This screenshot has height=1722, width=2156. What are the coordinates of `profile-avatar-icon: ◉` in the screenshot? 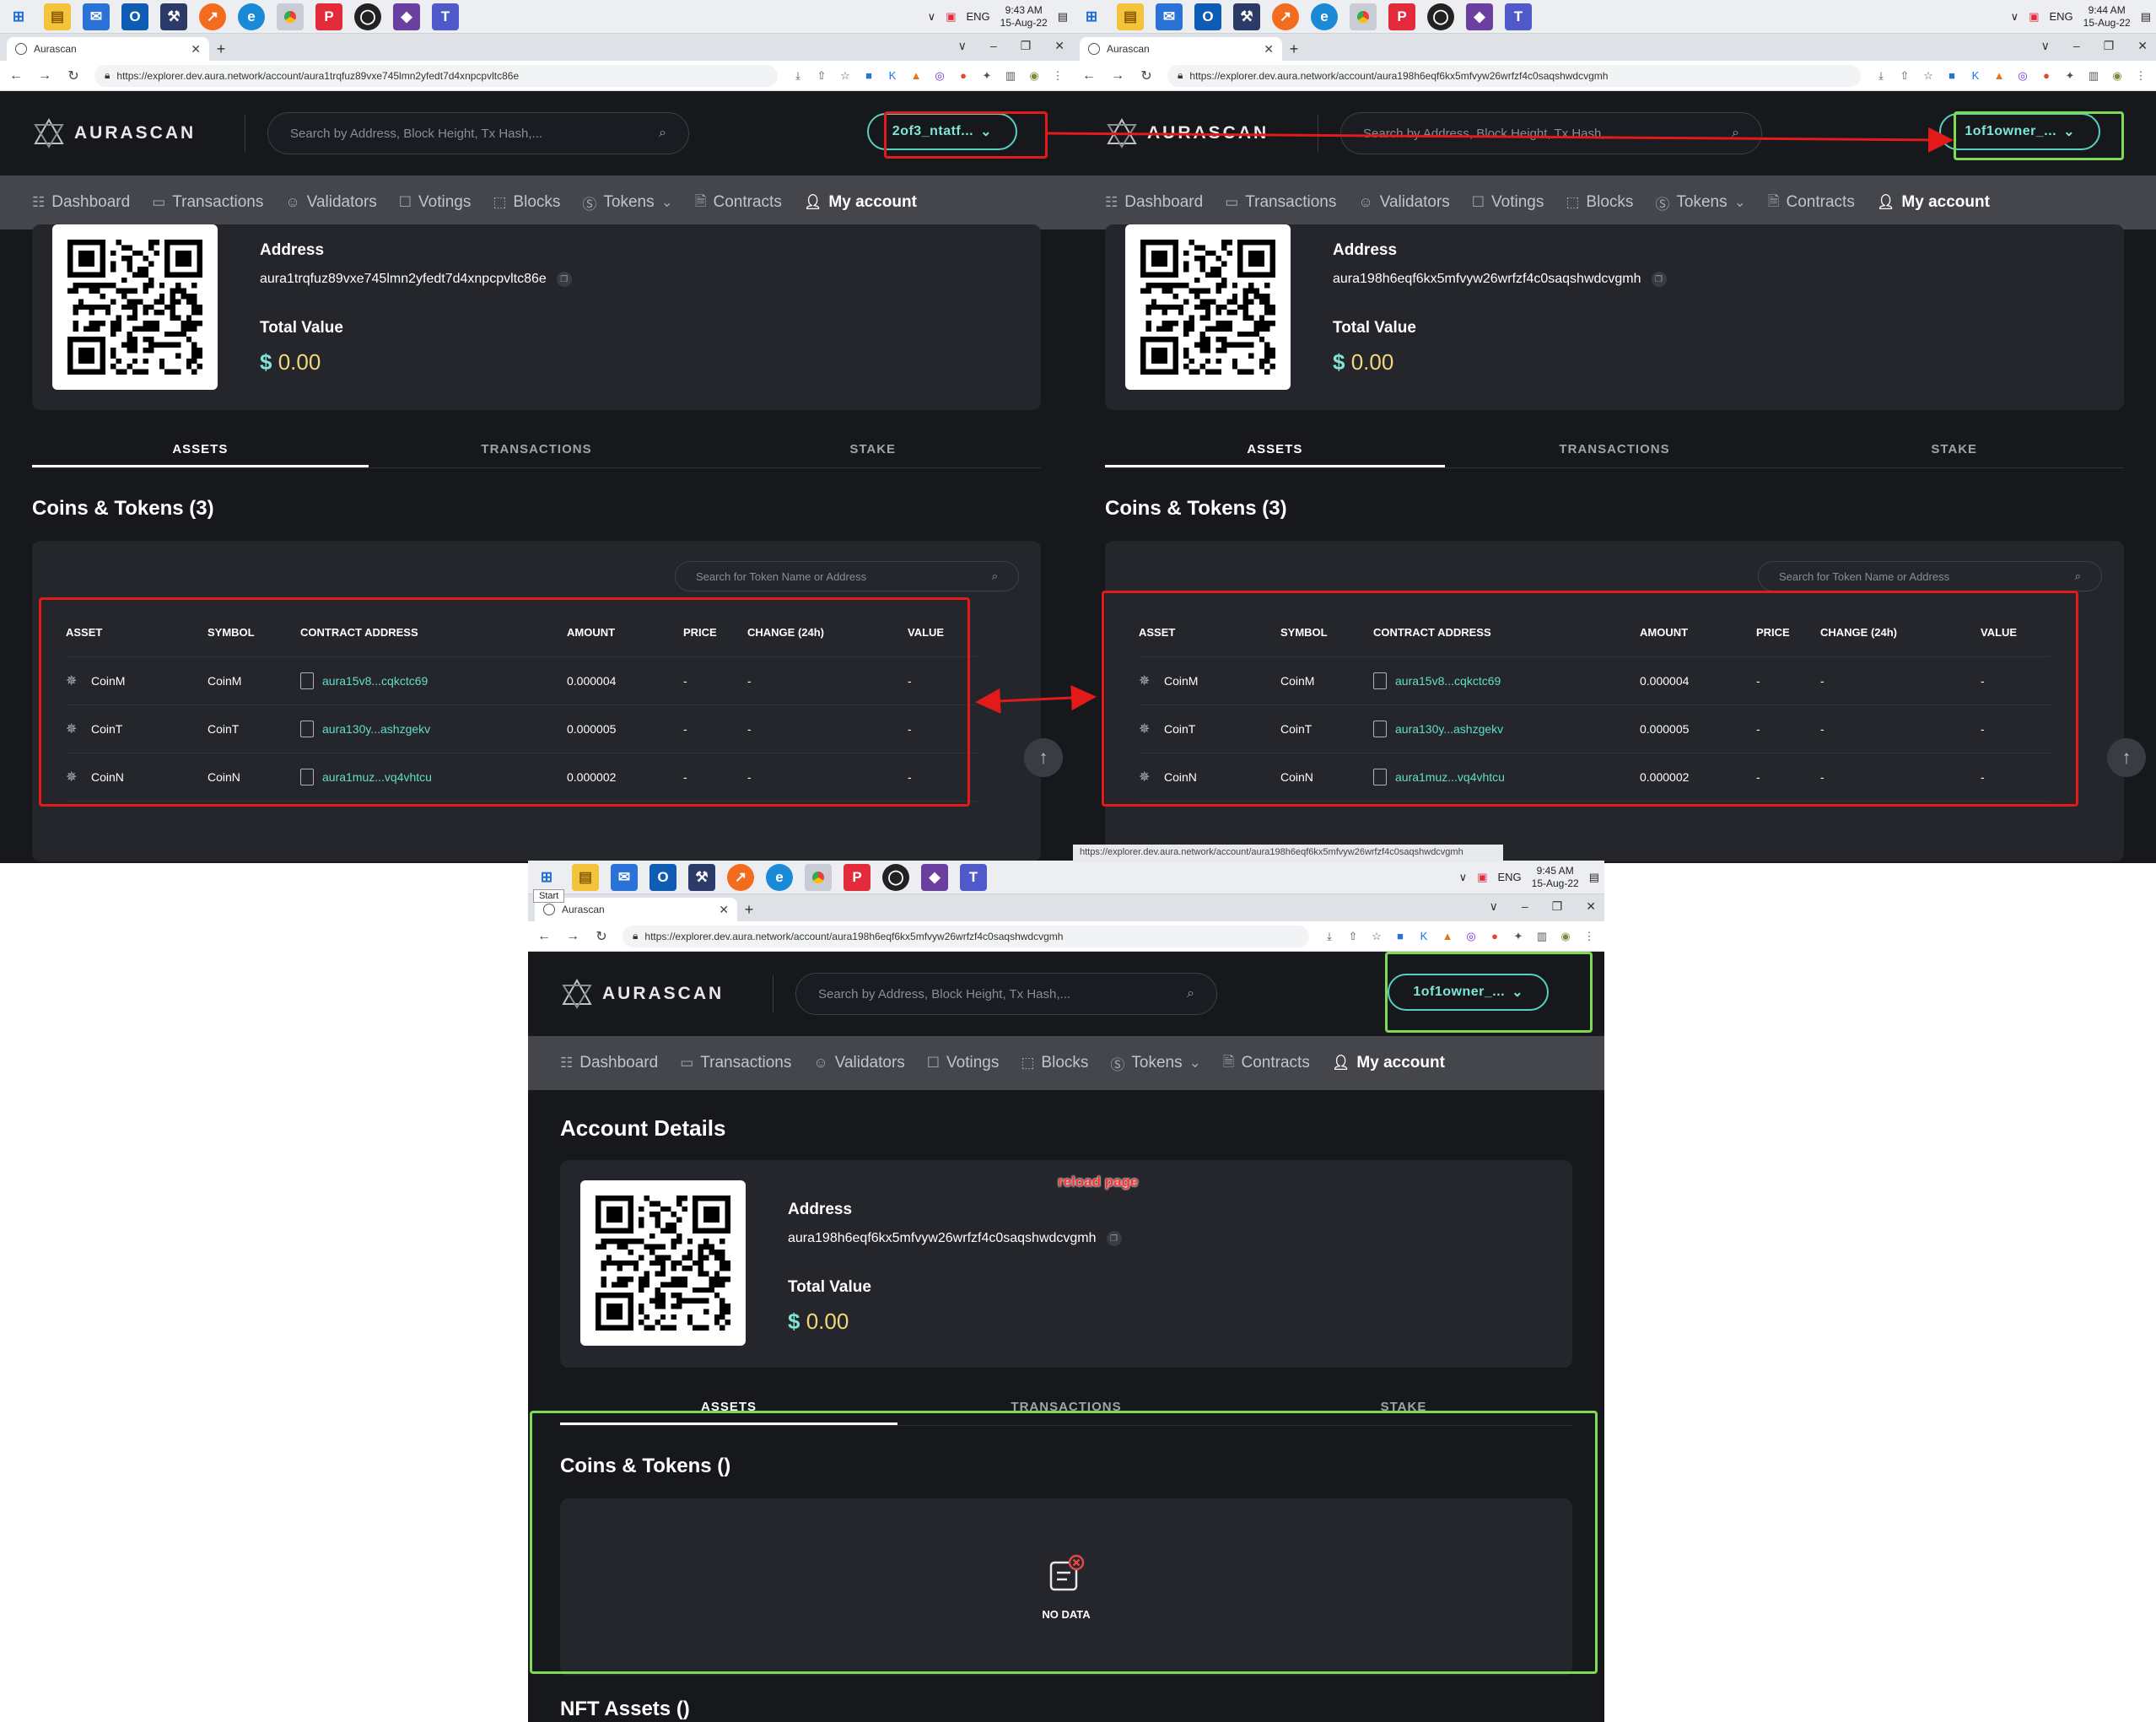 It's located at (1565, 936).